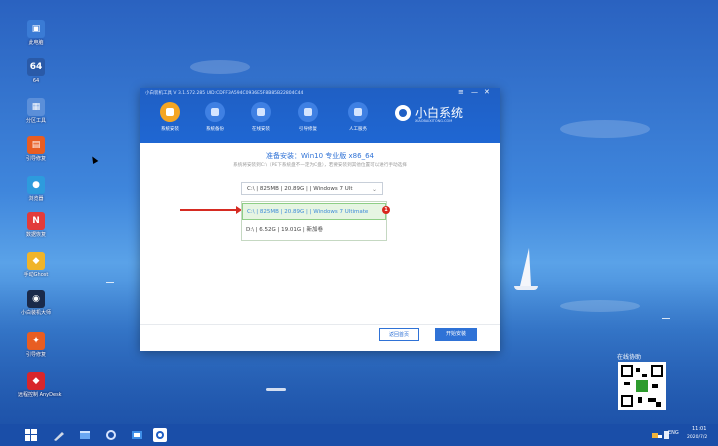 This screenshot has width=718, height=446. I want to click on red-arrow-annotation, so click(211, 210).